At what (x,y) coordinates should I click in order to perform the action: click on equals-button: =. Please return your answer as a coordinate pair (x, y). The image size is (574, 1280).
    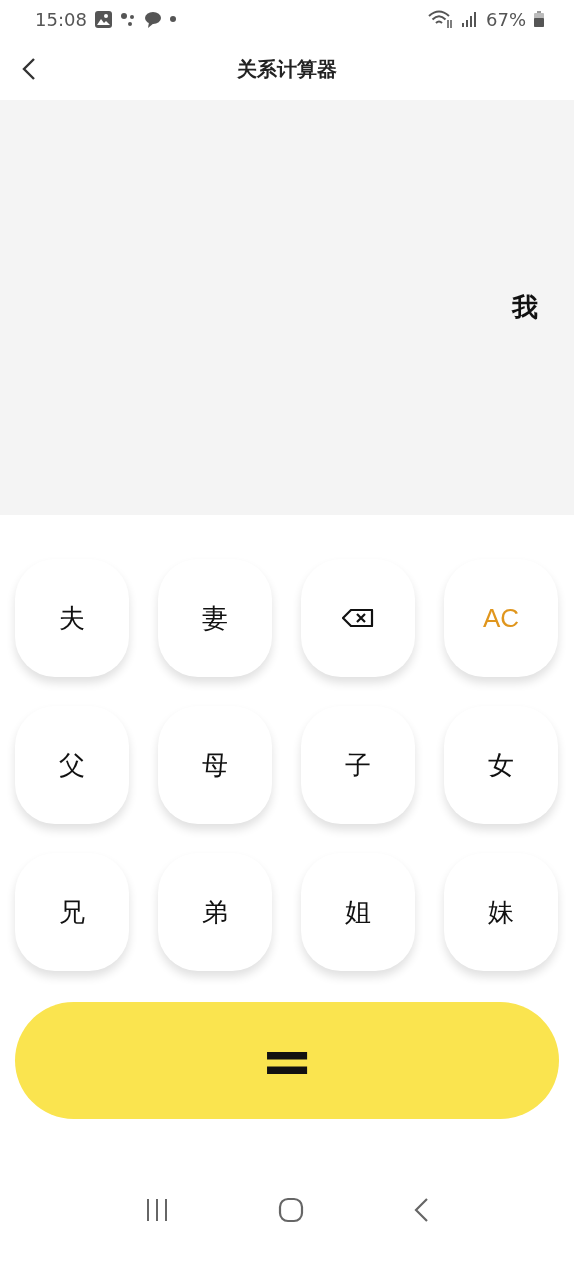
    Looking at the image, I should click on (287, 1060).